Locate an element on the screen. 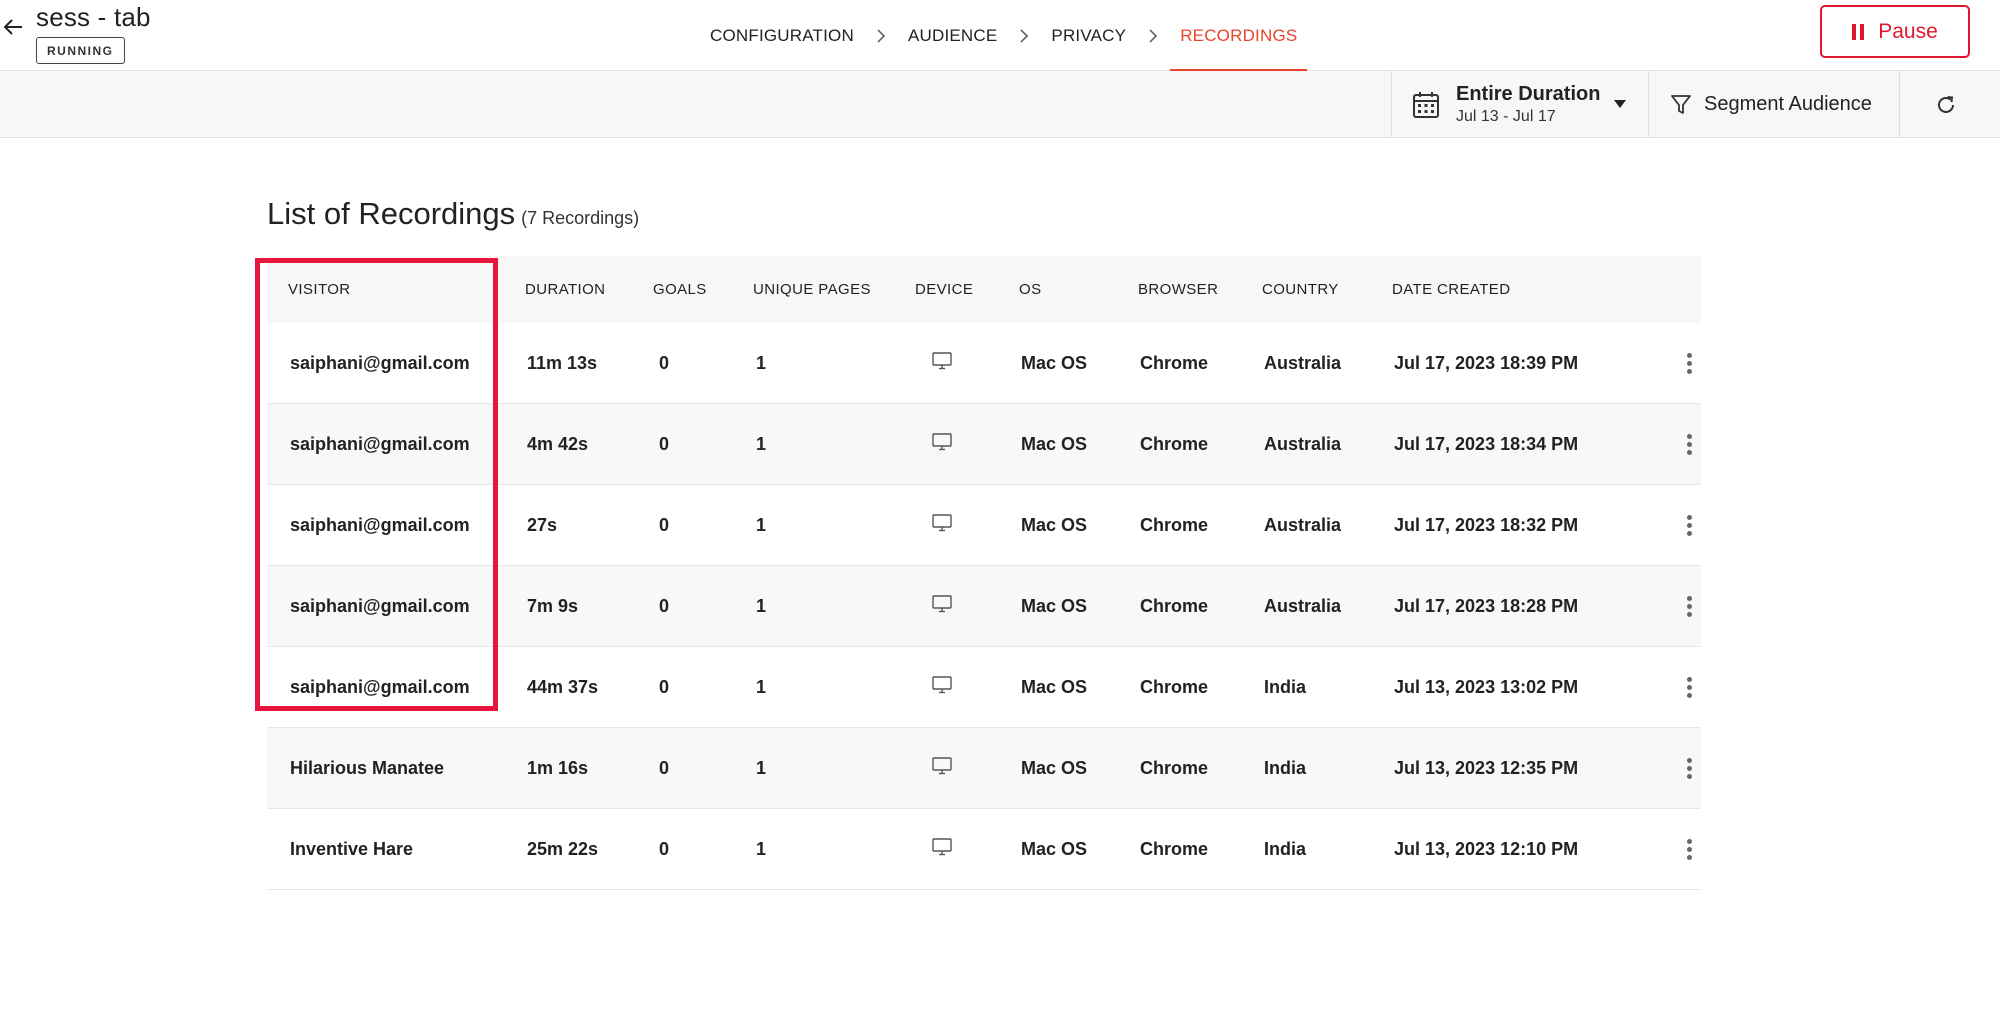 The width and height of the screenshot is (2000, 1030). date-range-value: Jul 13 - Jul 17 is located at coordinates (1506, 116).